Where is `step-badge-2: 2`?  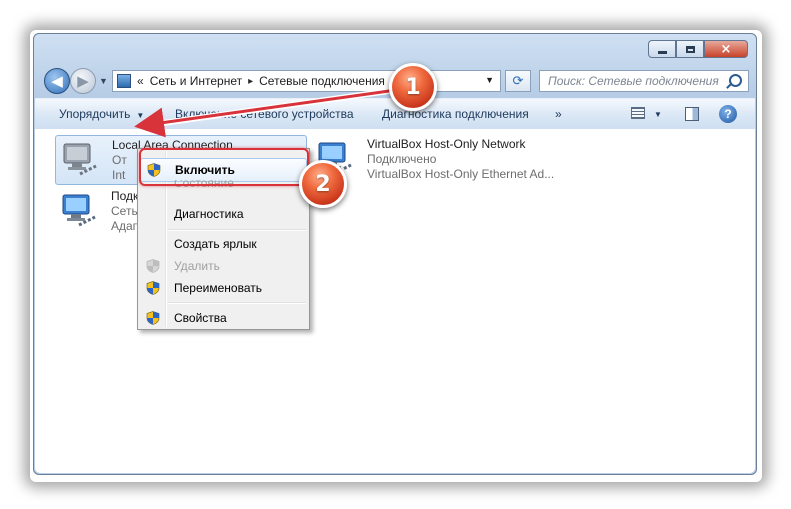 step-badge-2: 2 is located at coordinates (323, 184).